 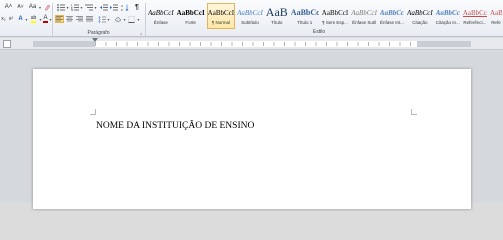 I want to click on tab-selector-icon, so click(x=7, y=44).